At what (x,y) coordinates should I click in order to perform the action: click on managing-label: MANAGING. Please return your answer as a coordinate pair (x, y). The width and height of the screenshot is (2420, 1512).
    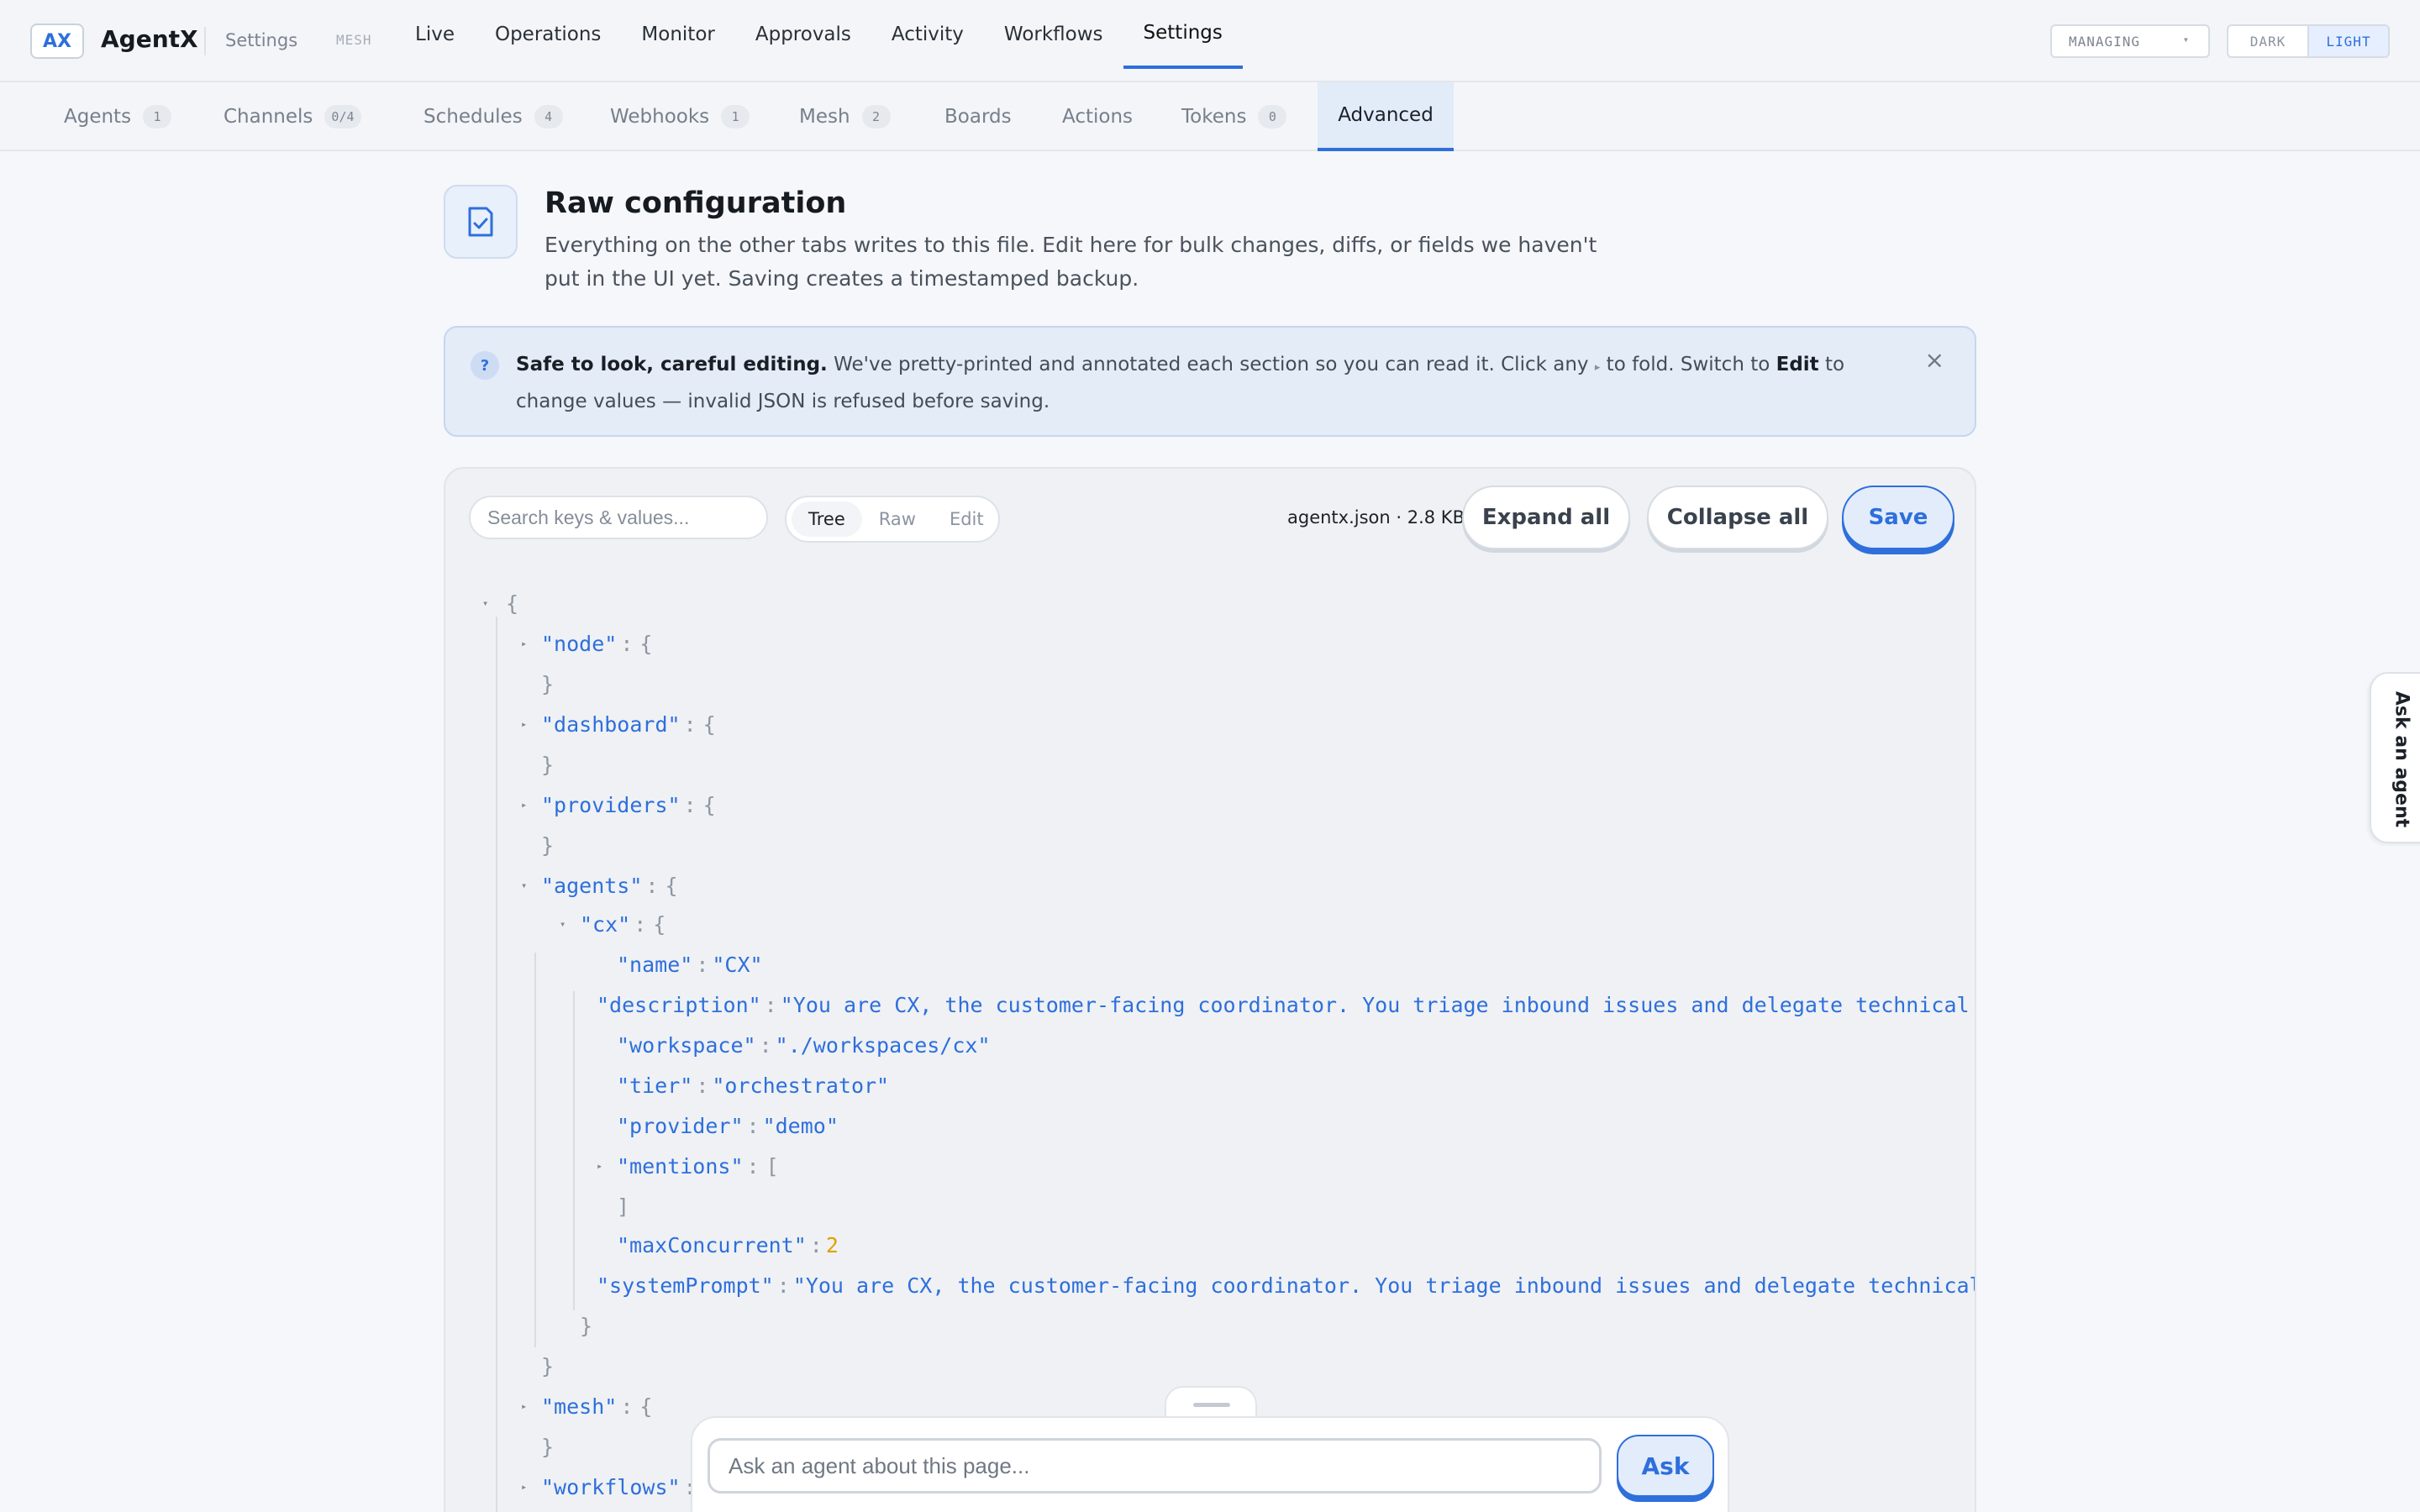
    Looking at the image, I should click on (2105, 41).